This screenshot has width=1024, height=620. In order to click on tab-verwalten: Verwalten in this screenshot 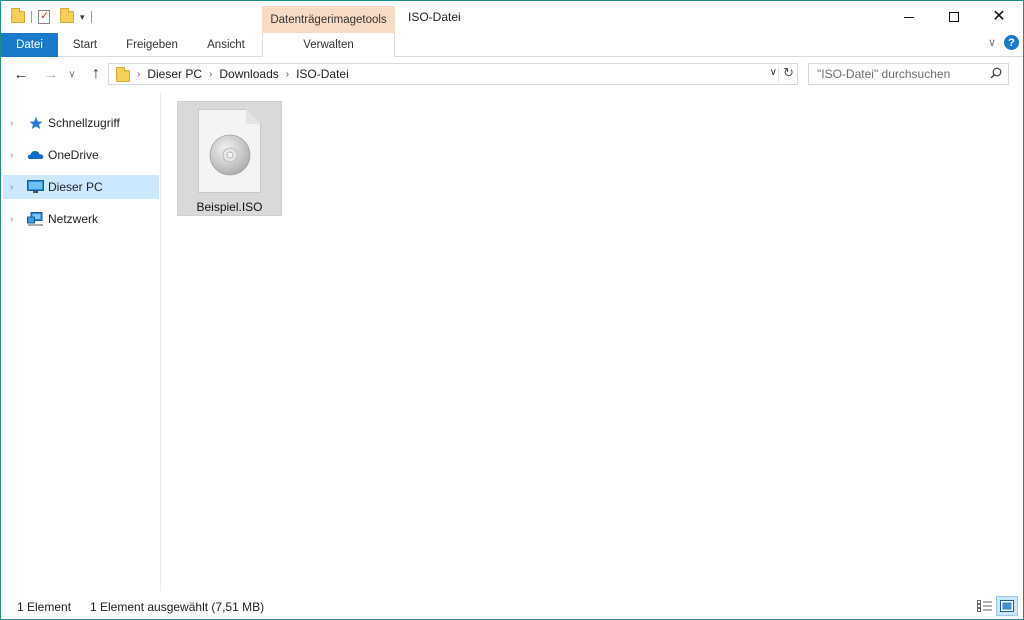, I will do `click(328, 45)`.